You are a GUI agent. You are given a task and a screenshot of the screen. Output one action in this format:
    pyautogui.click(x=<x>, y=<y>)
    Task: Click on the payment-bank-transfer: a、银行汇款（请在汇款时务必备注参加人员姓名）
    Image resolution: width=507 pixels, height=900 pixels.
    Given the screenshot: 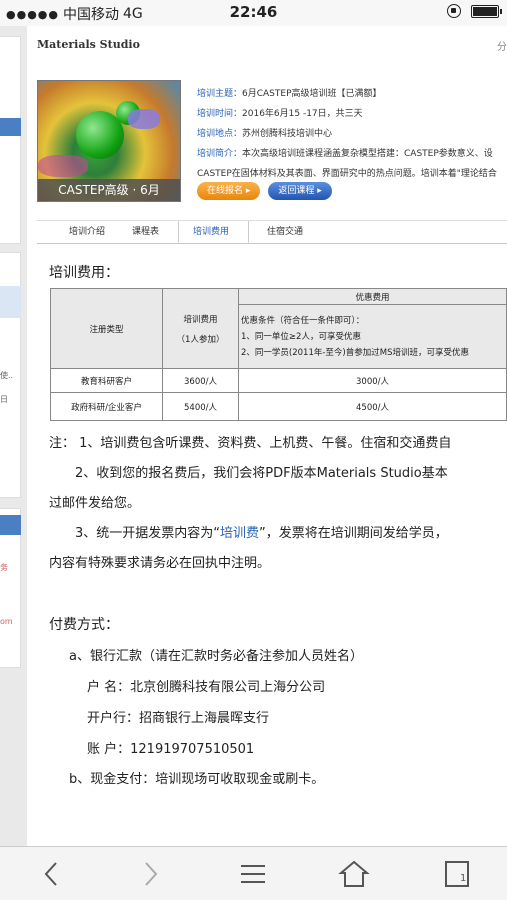 What is the action you would take?
    pyautogui.click(x=216, y=656)
    